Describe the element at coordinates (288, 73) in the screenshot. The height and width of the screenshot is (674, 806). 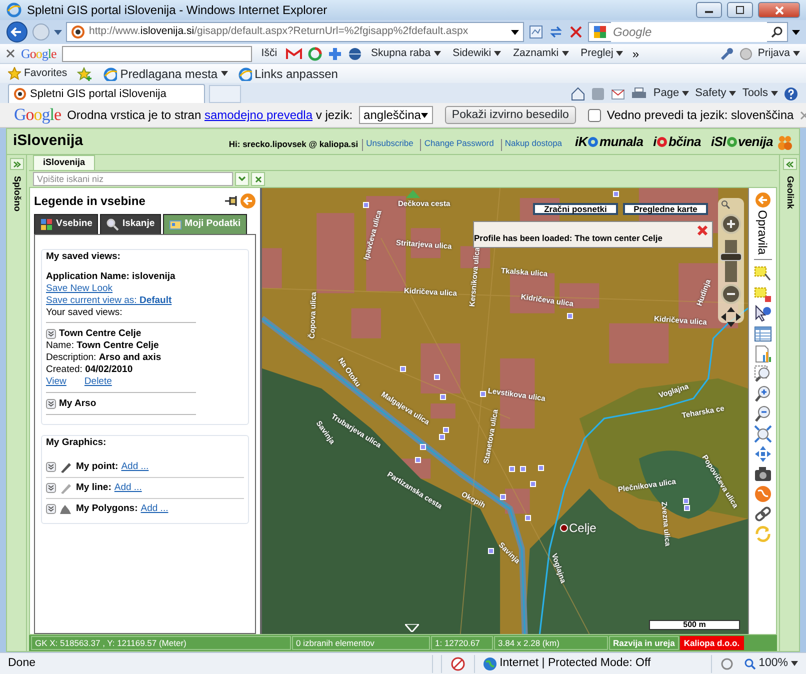
I see `favorites-link: Links anpassen` at that location.